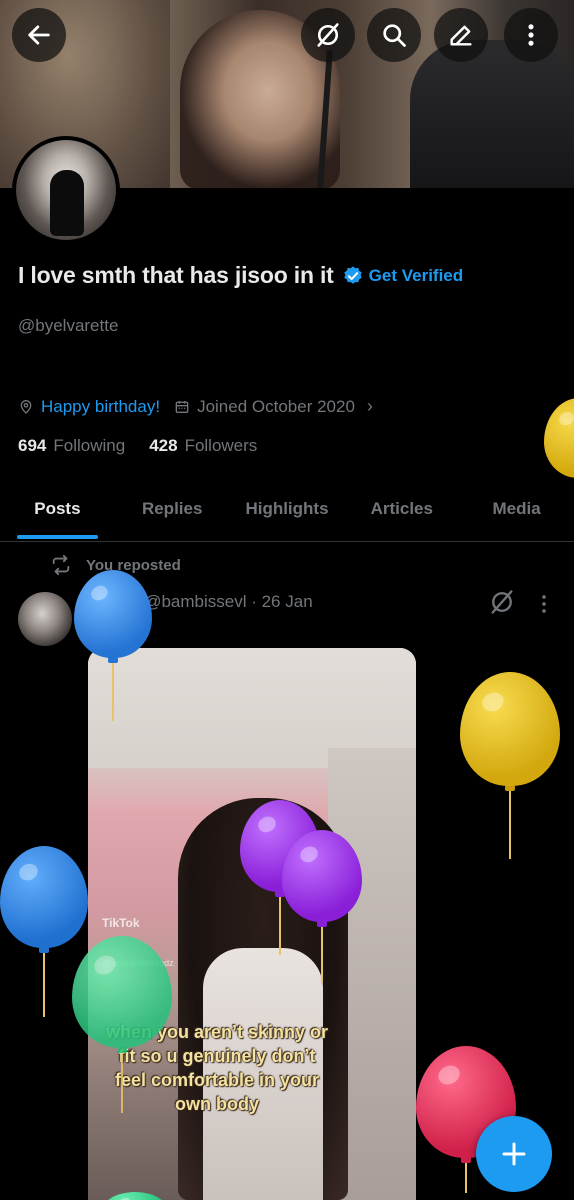 Image resolution: width=574 pixels, height=1200 pixels. Describe the element at coordinates (322, 906) in the screenshot. I see `balloon-purple-right` at that location.